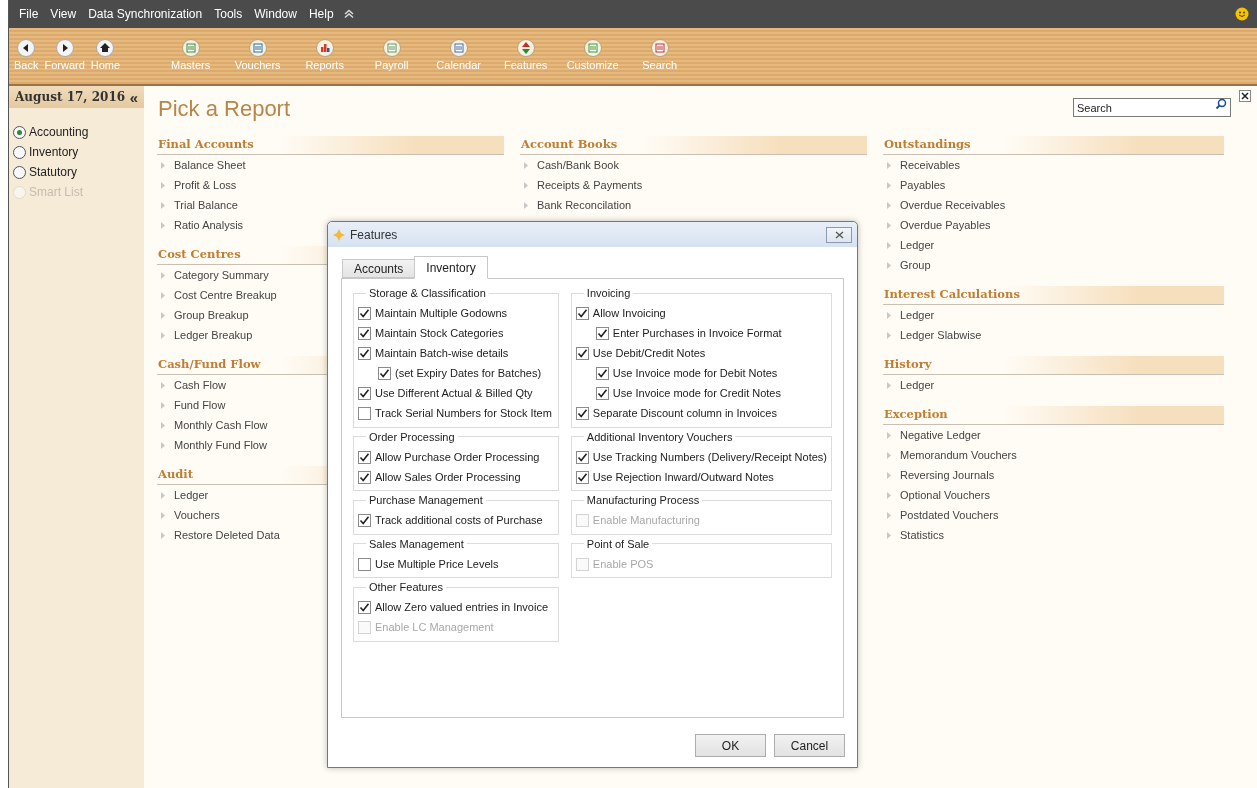 Image resolution: width=1257 pixels, height=788 pixels. Describe the element at coordinates (441, 314) in the screenshot. I see `option-label: Maintain Multiple Godowns` at that location.